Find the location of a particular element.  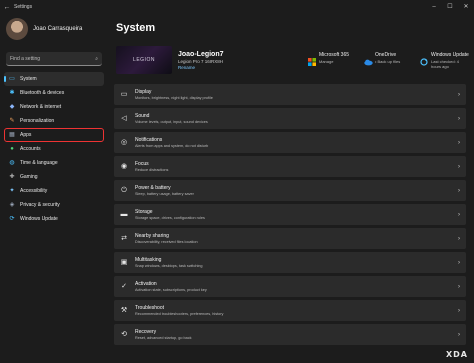

power-icon: ⏻ is located at coordinates (124, 190).